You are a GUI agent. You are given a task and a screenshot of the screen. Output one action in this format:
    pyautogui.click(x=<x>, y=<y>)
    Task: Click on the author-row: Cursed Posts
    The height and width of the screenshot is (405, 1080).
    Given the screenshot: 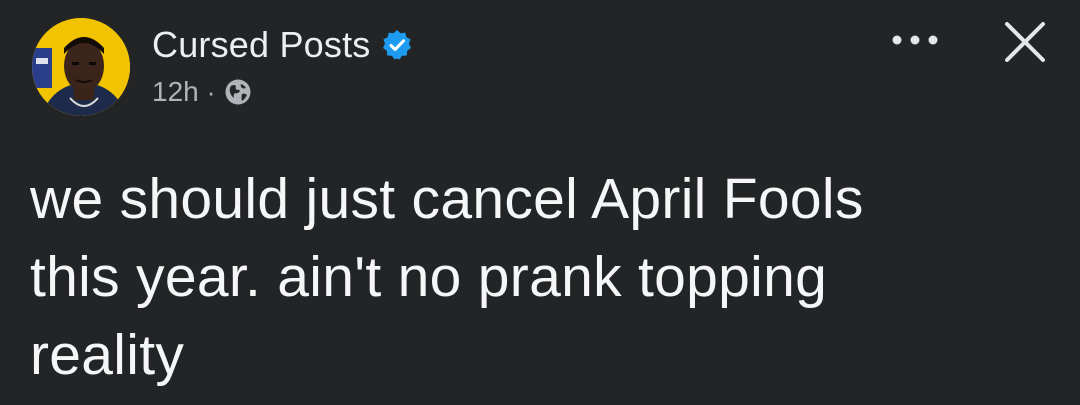 What is the action you would take?
    pyautogui.click(x=282, y=45)
    